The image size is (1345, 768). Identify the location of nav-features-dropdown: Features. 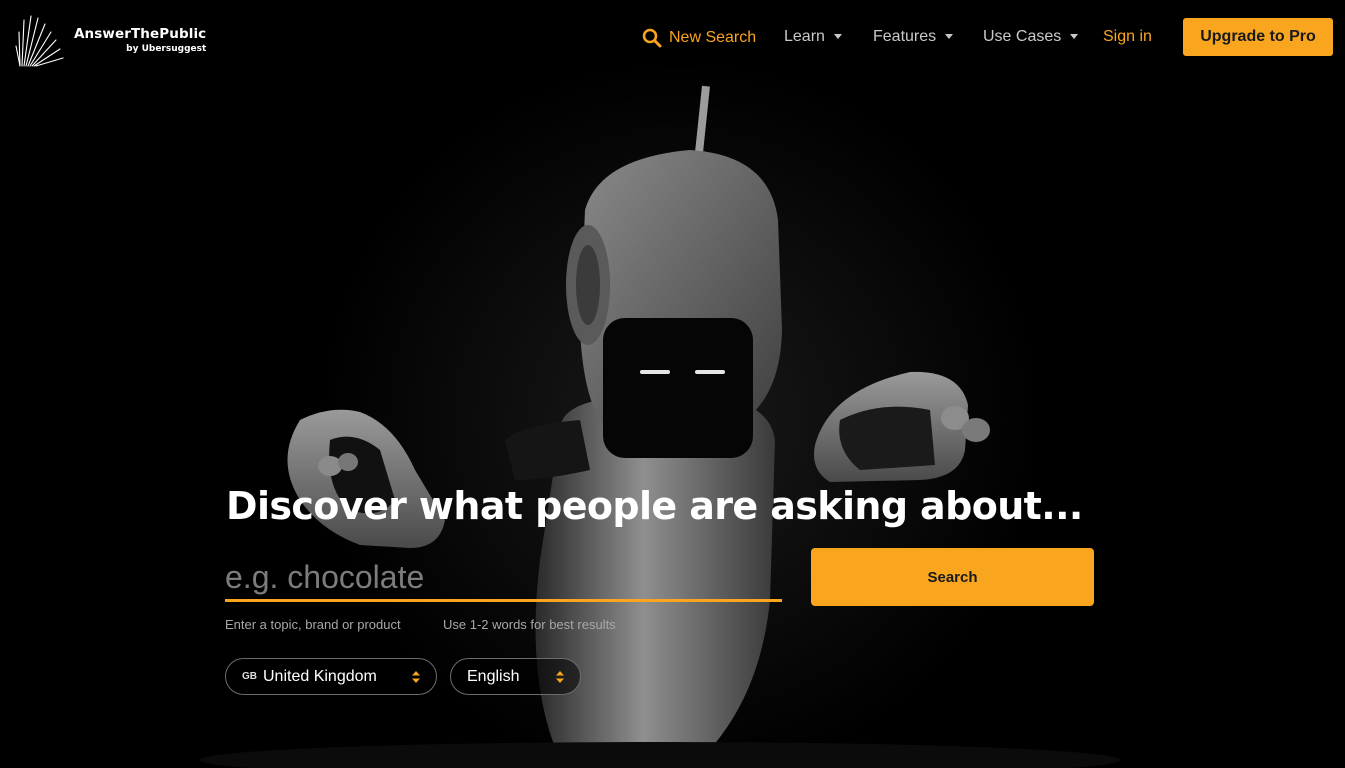
(913, 37).